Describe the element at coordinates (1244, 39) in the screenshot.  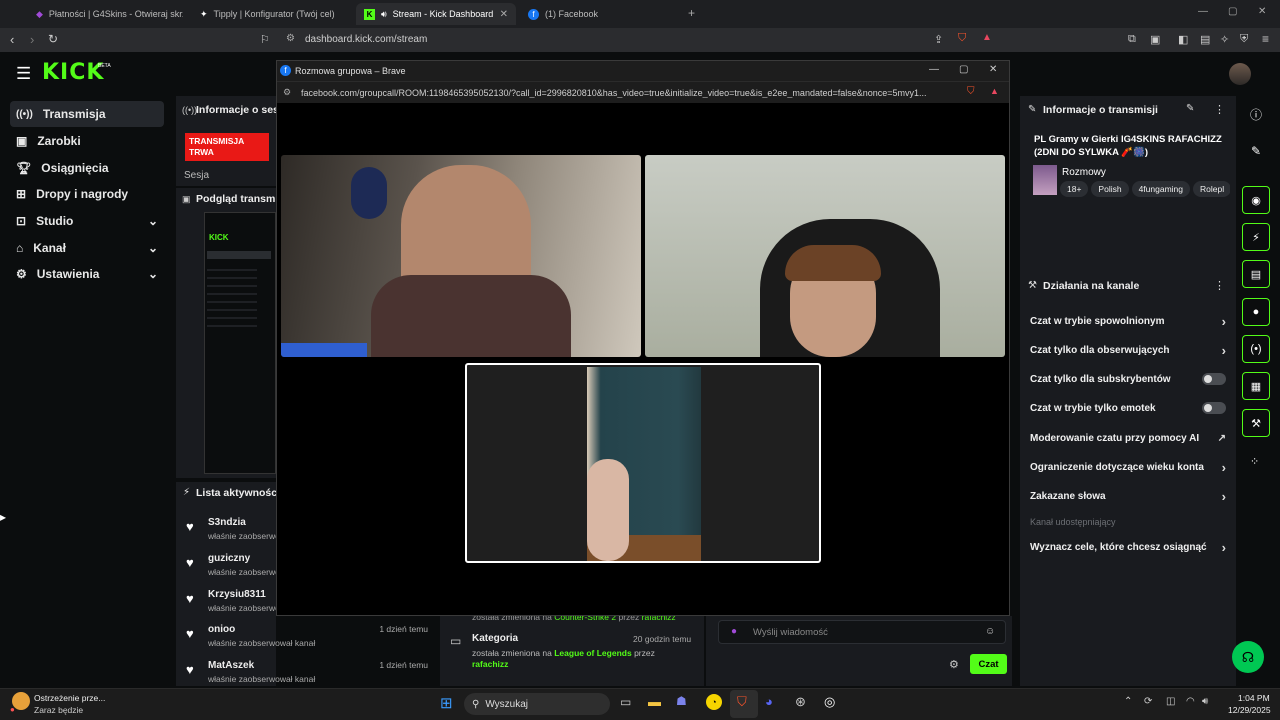
I see `vpn-icon: ⛨` at that location.